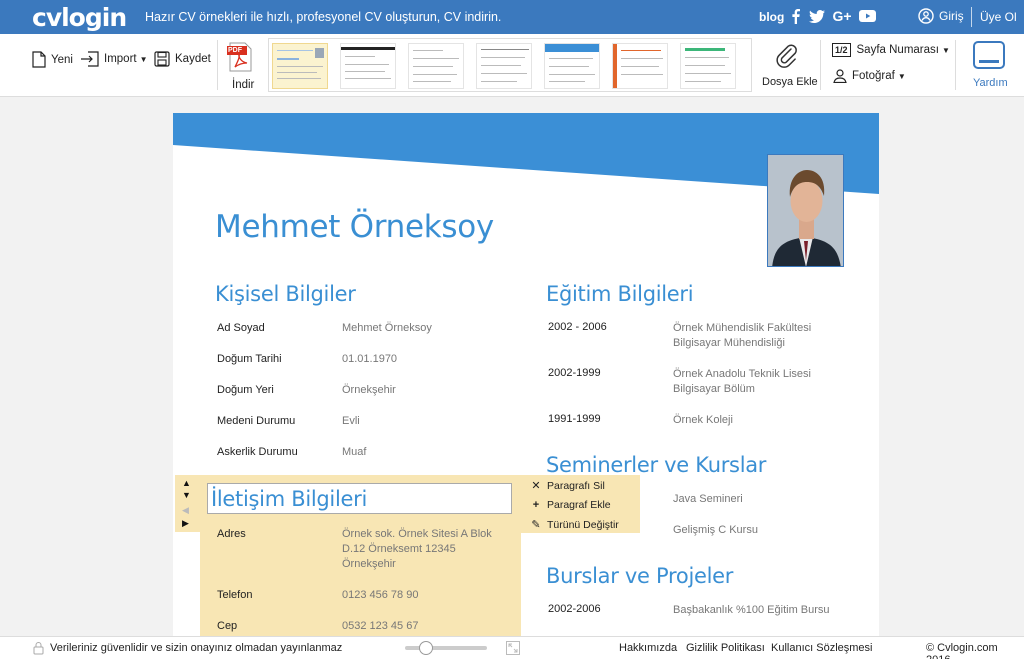  I want to click on personal-row-label: Doğum Yeri, so click(245, 390).